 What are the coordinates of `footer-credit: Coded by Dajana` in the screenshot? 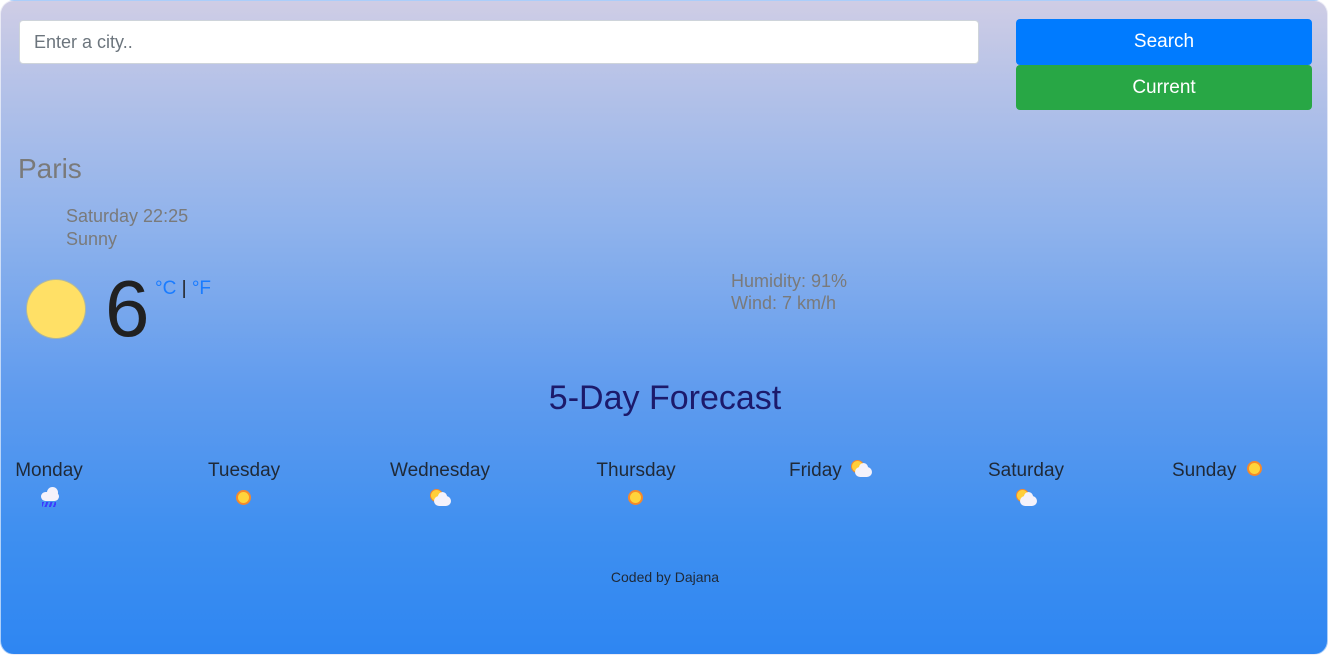 It's located at (665, 577).